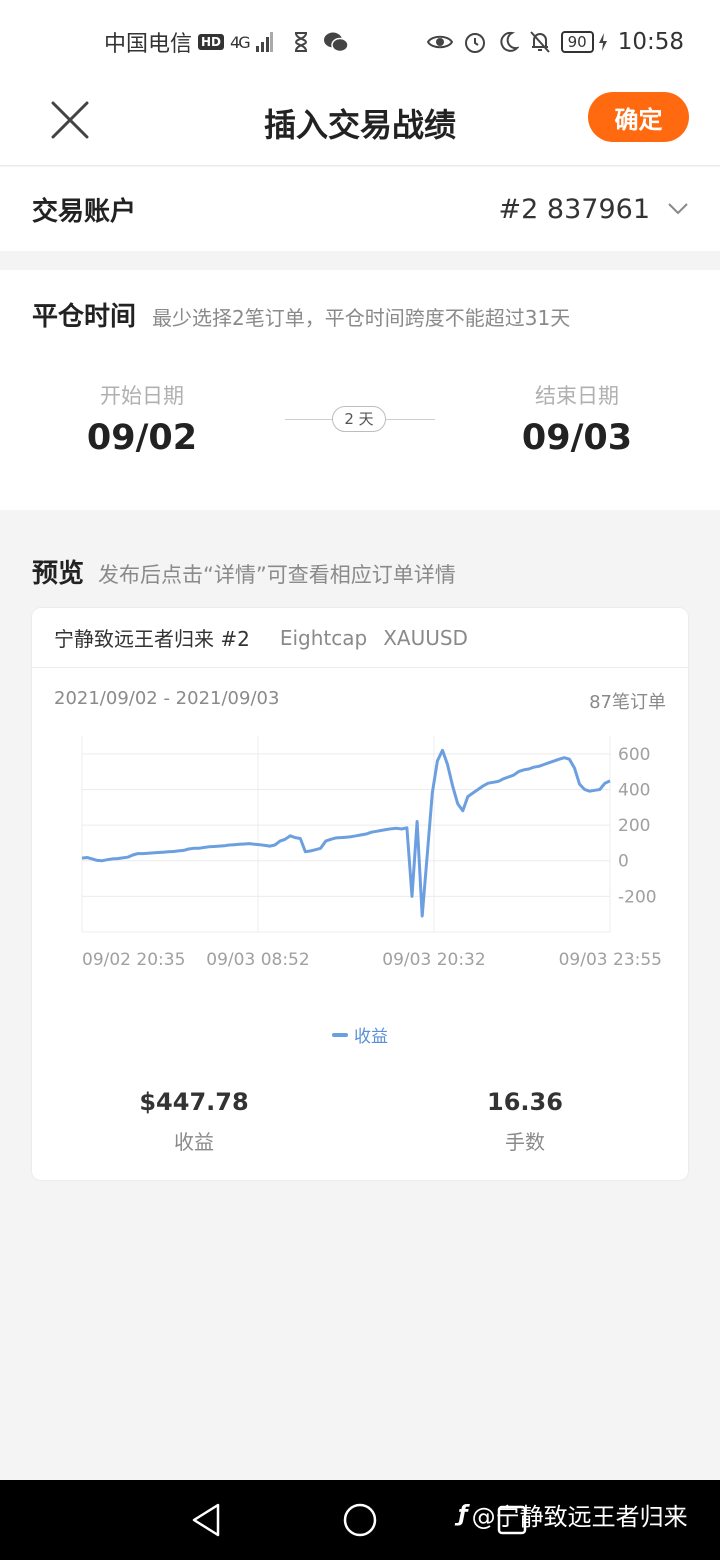 This screenshot has width=720, height=1560. What do you see at coordinates (142, 396) in the screenshot?
I see `start-date-caption: 开始日期` at bounding box center [142, 396].